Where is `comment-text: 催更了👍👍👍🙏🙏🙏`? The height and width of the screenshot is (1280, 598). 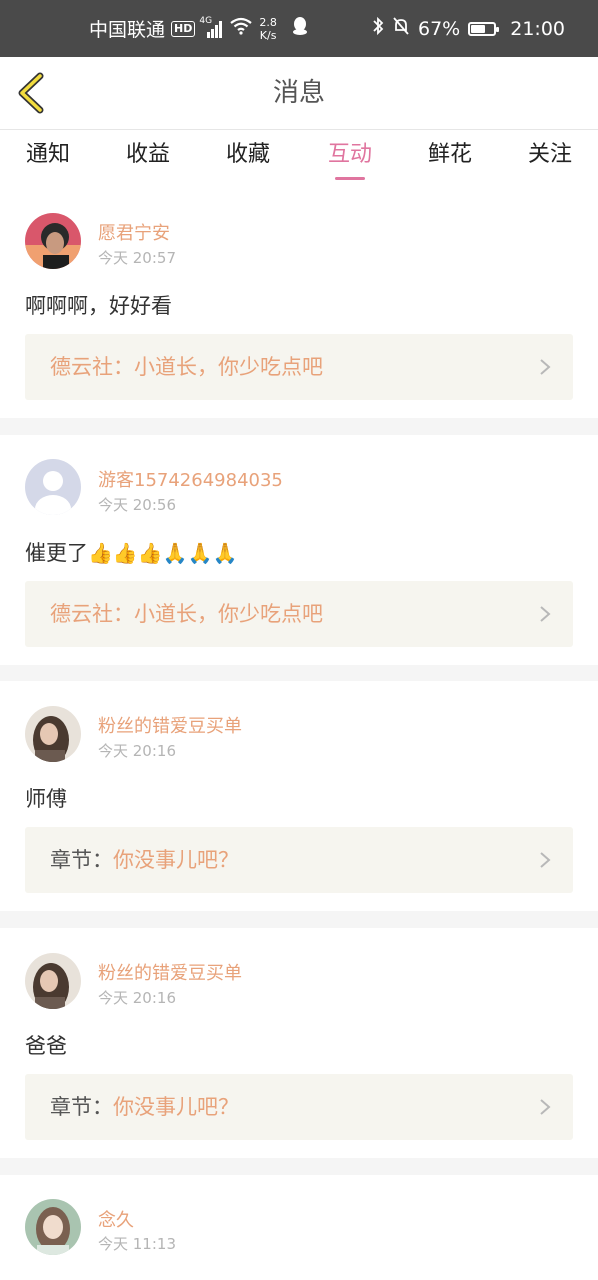
comment-text: 催更了👍👍👍🙏🙏🙏 is located at coordinates (131, 552).